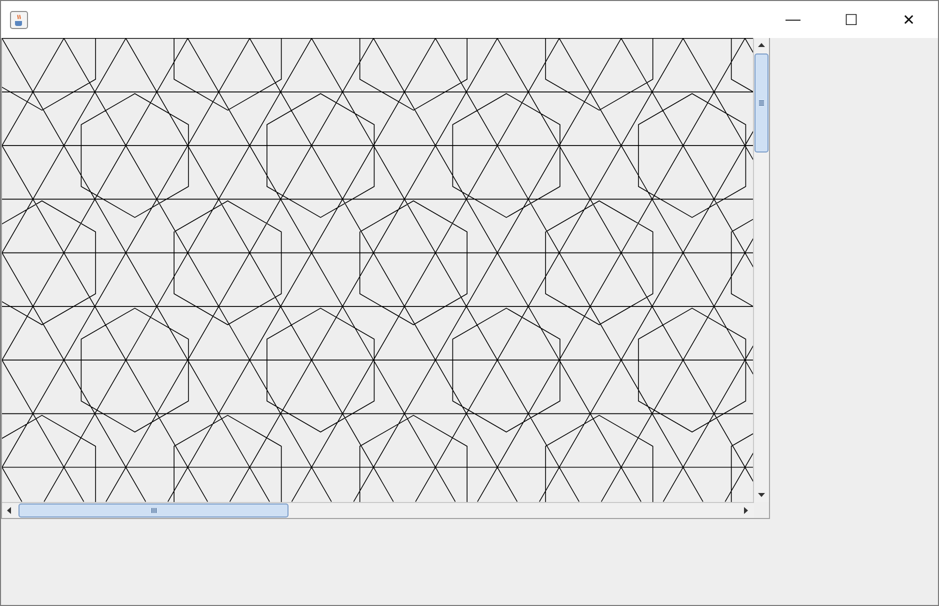 The image size is (939, 606). I want to click on vertical-scrollbar, so click(761, 270).